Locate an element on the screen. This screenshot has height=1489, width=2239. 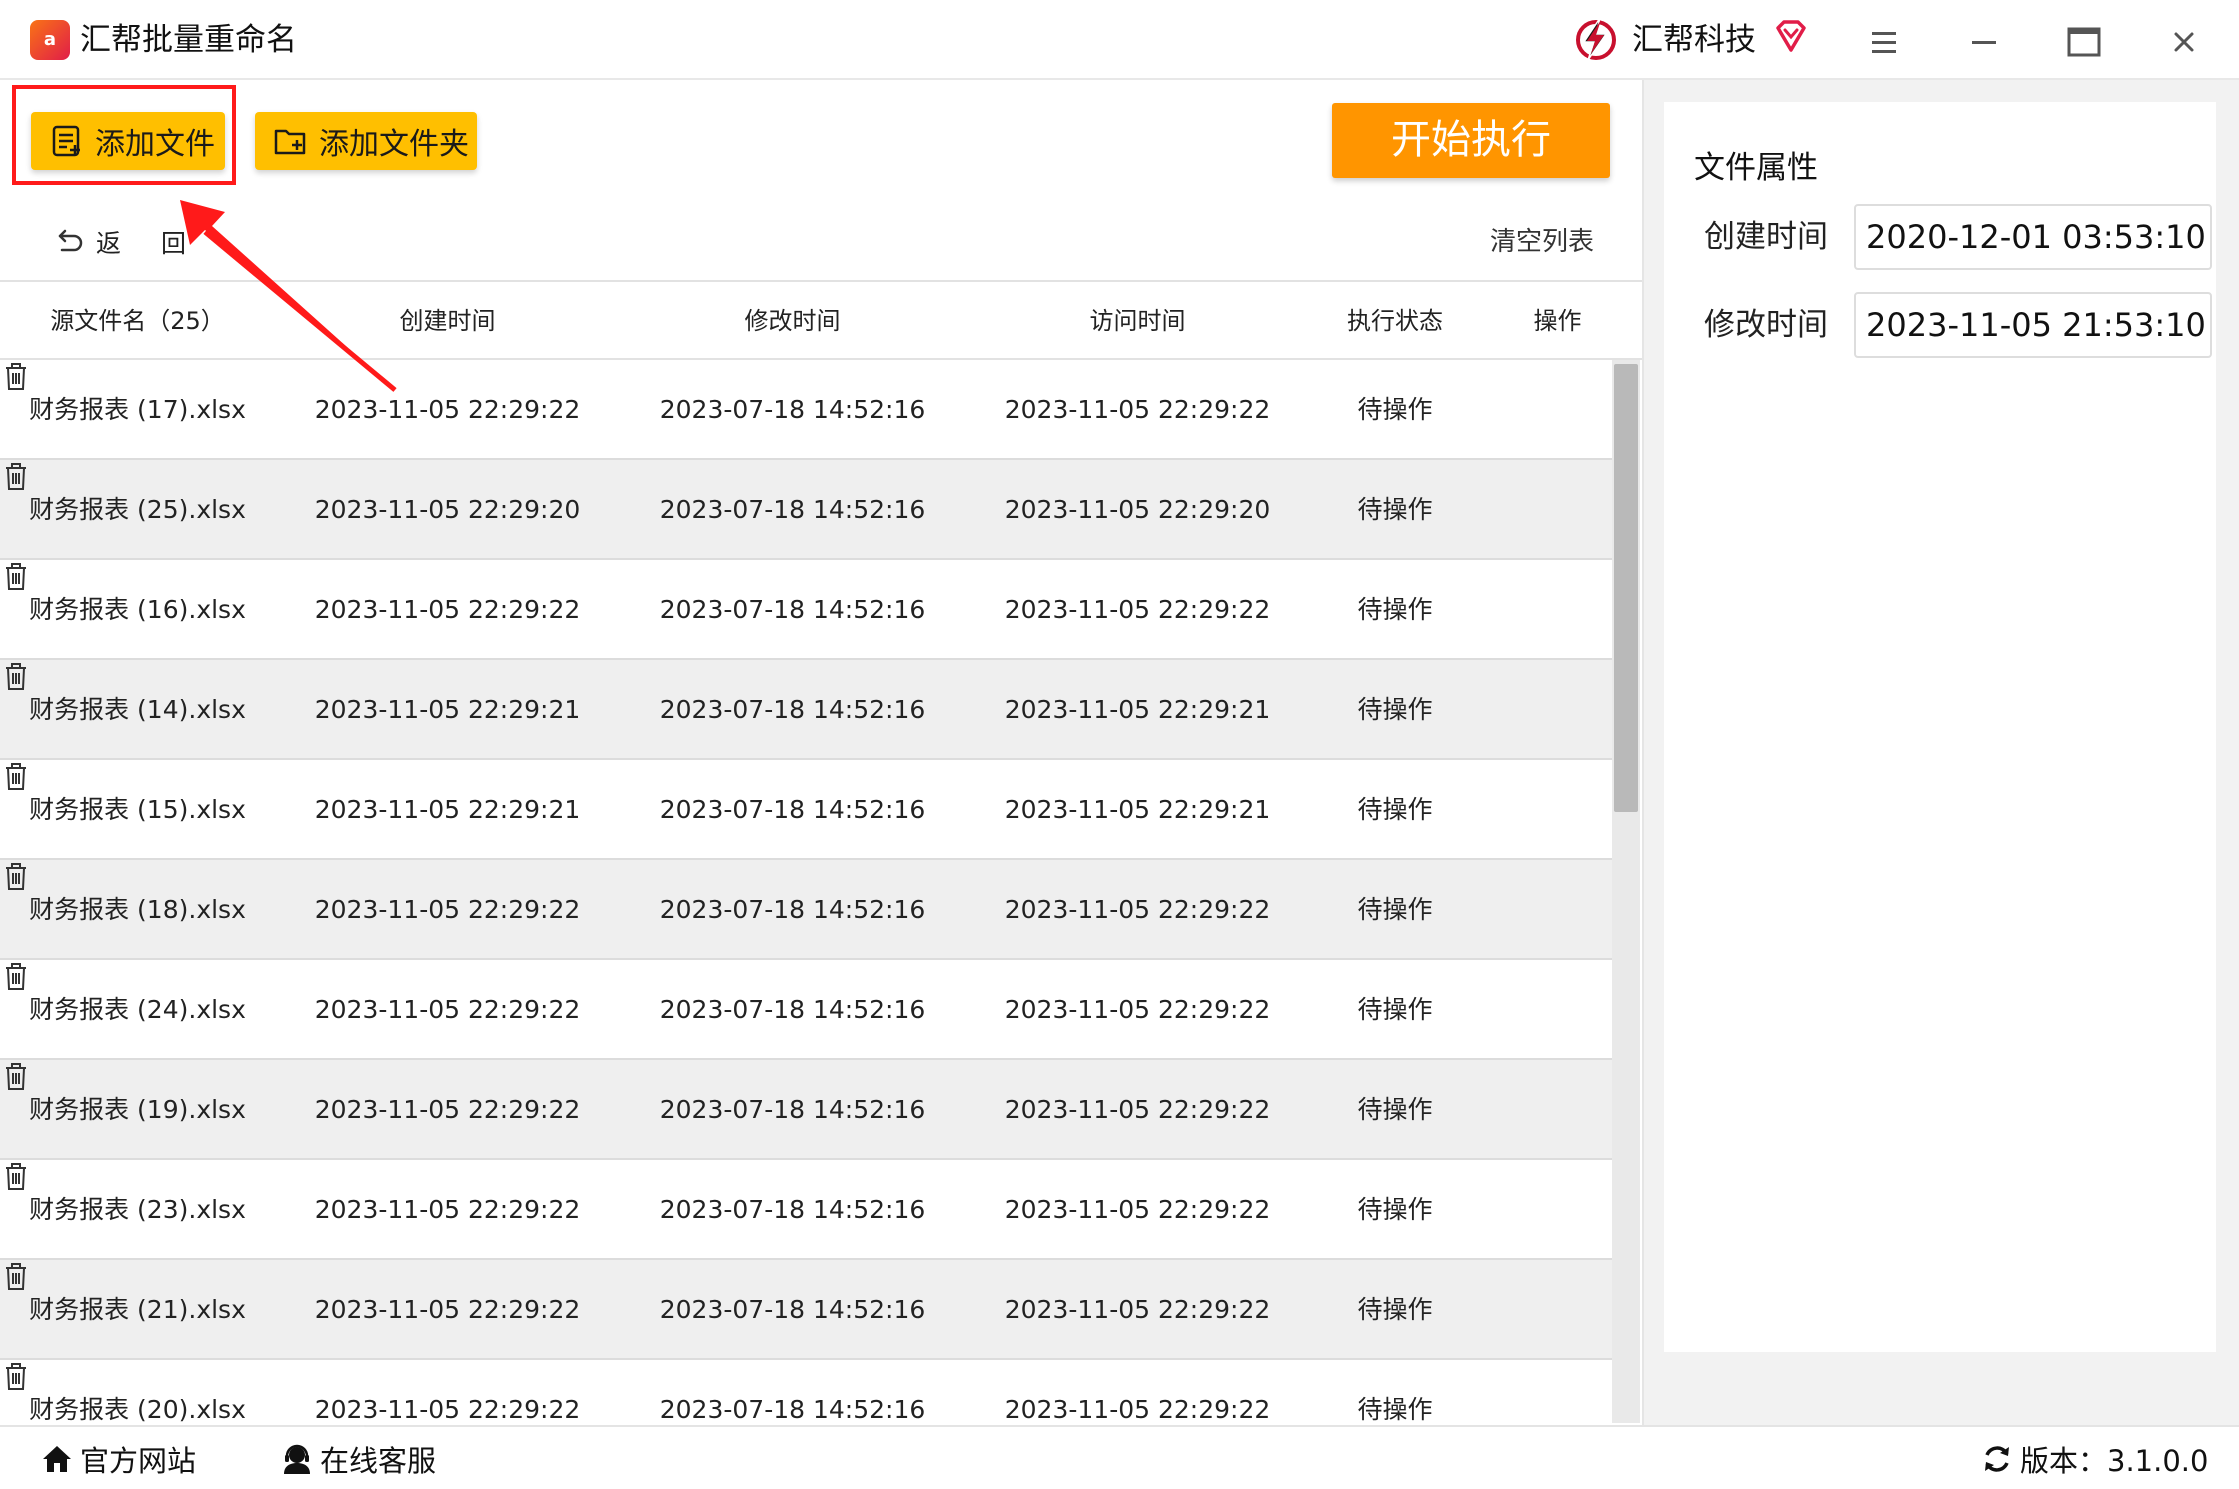
properties-title: 文件属性 is located at coordinates (1756, 168).